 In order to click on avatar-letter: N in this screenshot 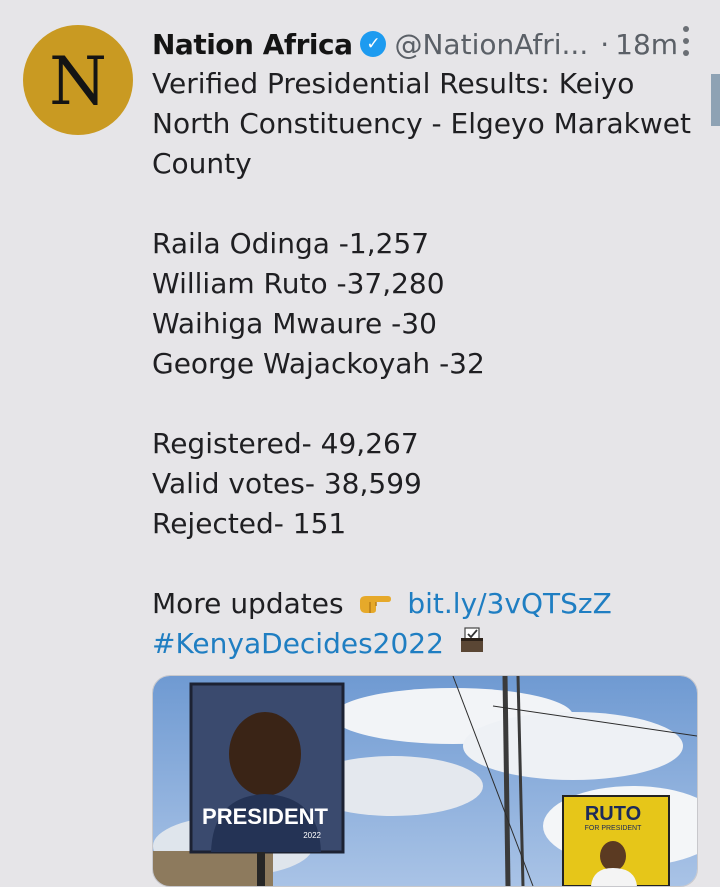, I will do `click(78, 81)`.